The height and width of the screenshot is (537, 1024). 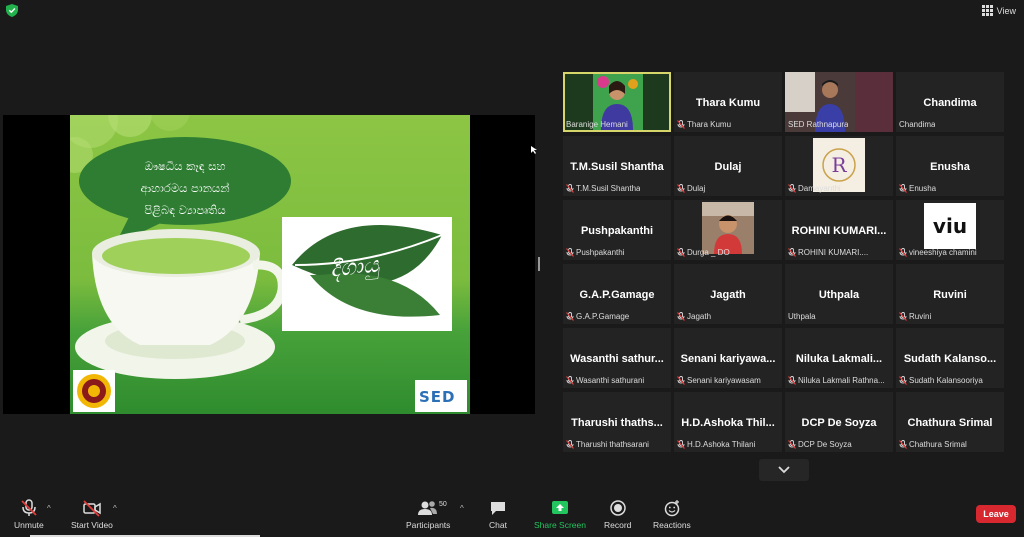 I want to click on participant-name-tag: Pushpakanthi, so click(x=595, y=252).